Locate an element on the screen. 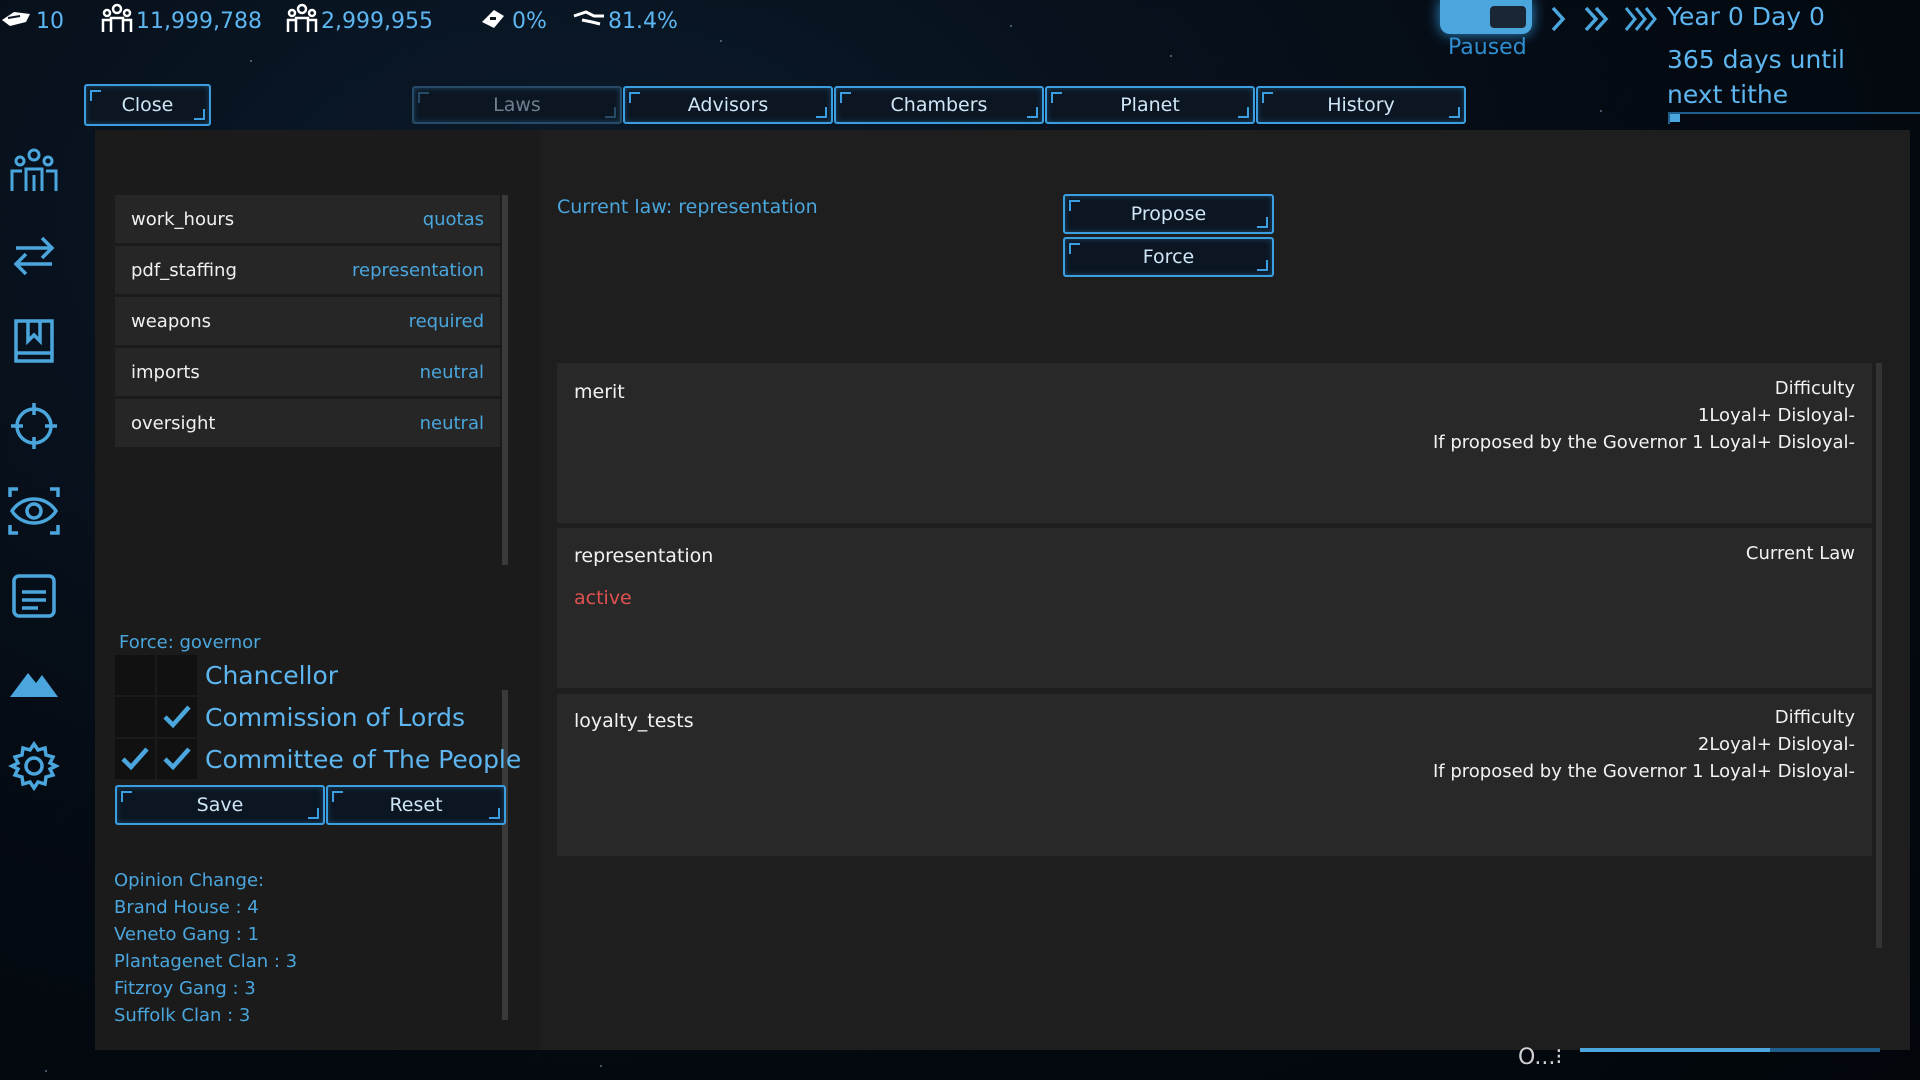 The image size is (1920, 1080). opinion-change-title: Opinion Change: is located at coordinates (189, 880).